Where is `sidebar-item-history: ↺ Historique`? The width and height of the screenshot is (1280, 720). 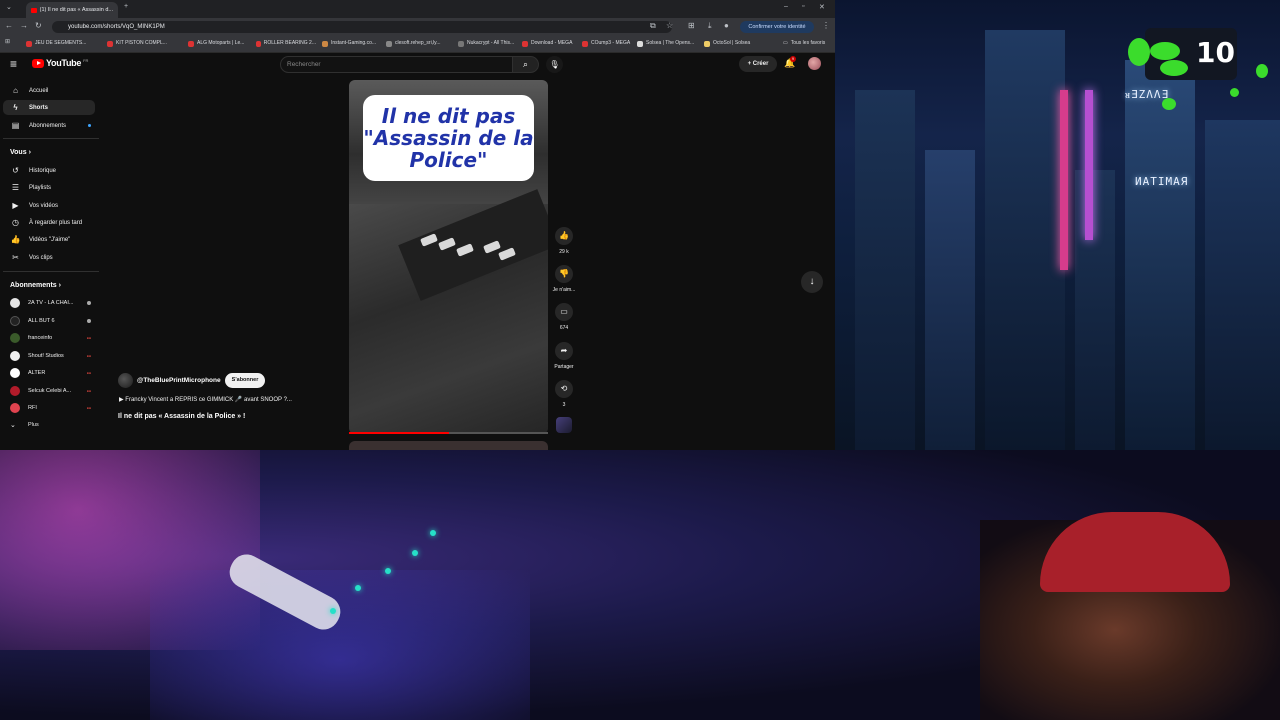 sidebar-item-history: ↺ Historique is located at coordinates (49, 170).